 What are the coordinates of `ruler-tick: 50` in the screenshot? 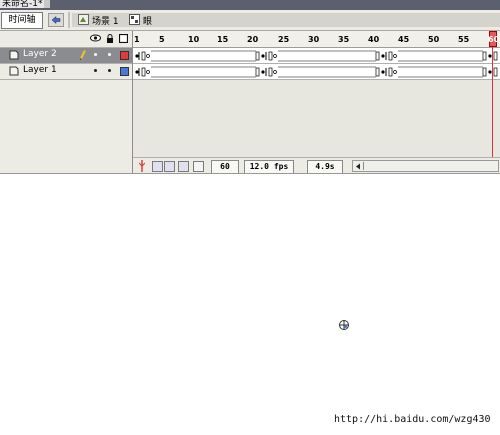 It's located at (434, 39).